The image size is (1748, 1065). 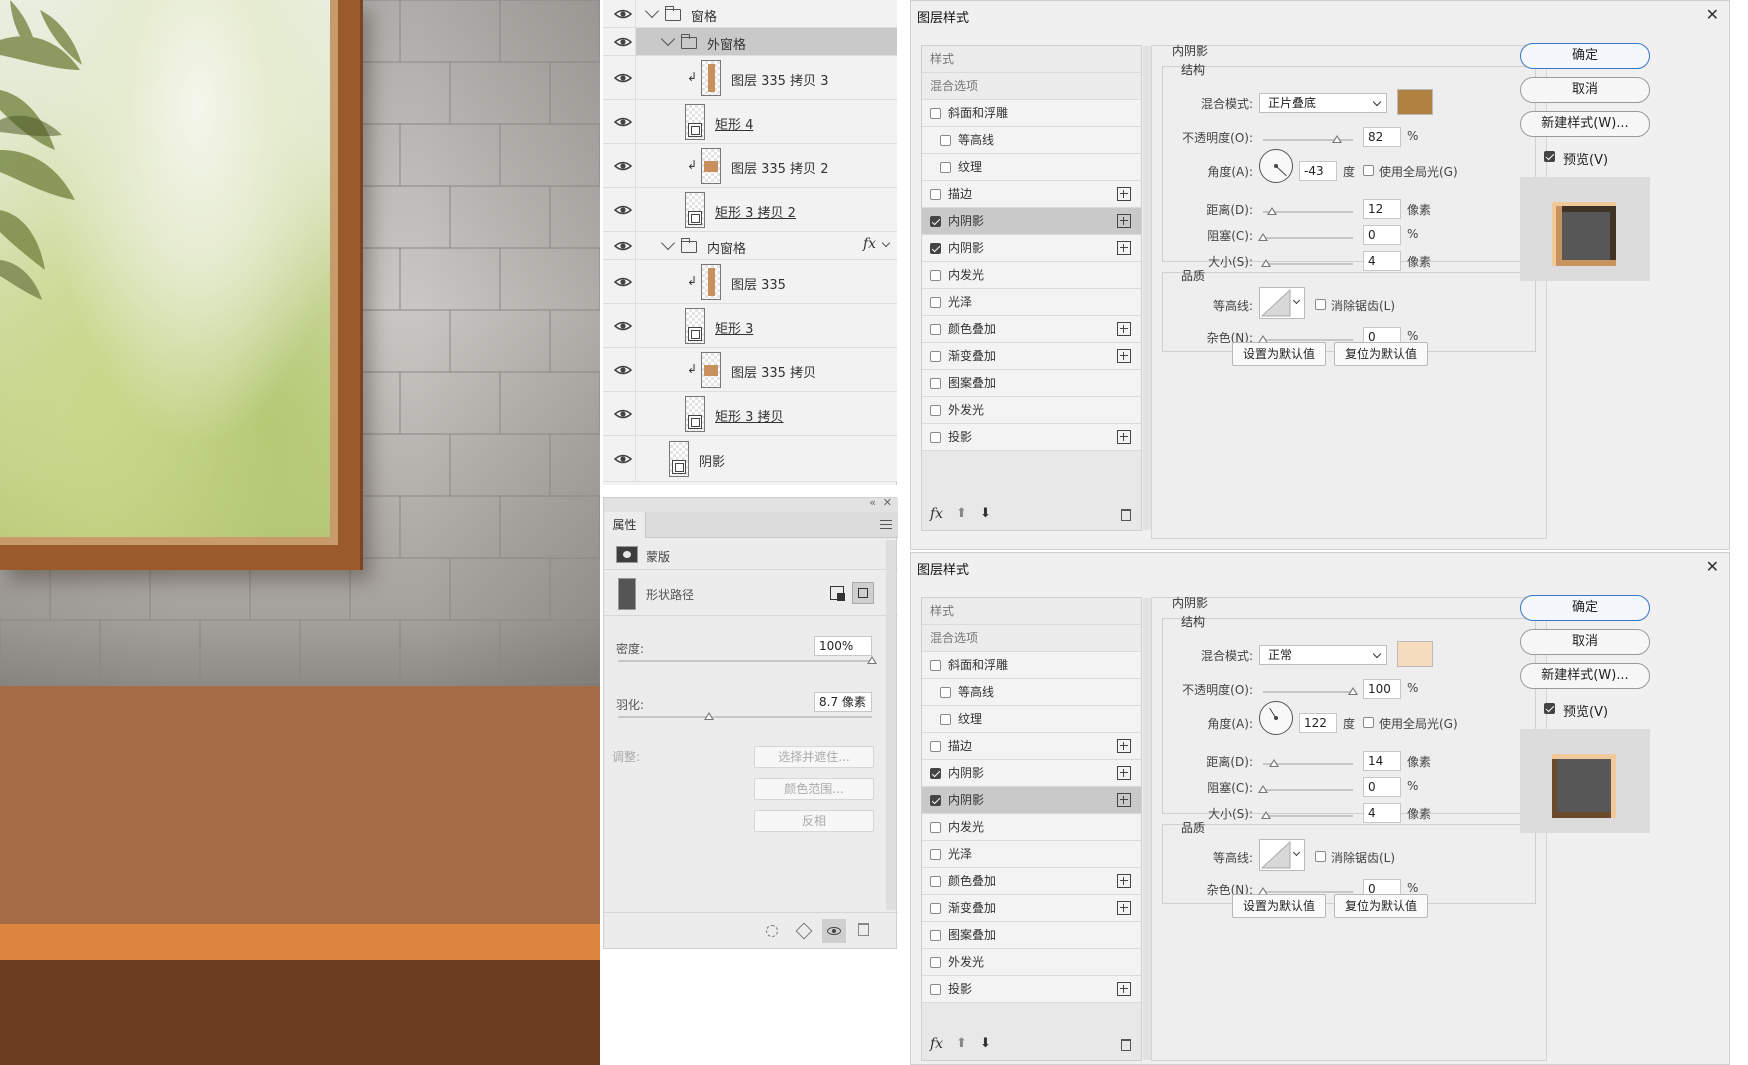 I want to click on style-item: 外发光, so click(x=1031, y=410).